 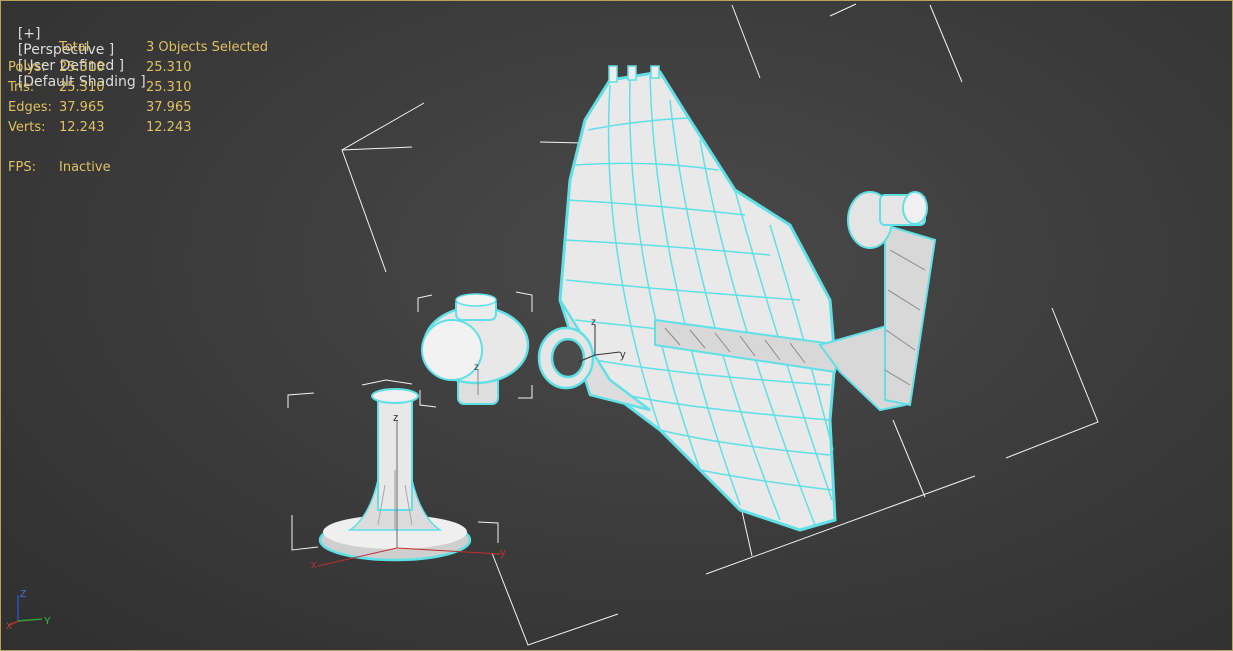 What do you see at coordinates (47, 621) in the screenshot?
I see `gizmo-y-label: Y` at bounding box center [47, 621].